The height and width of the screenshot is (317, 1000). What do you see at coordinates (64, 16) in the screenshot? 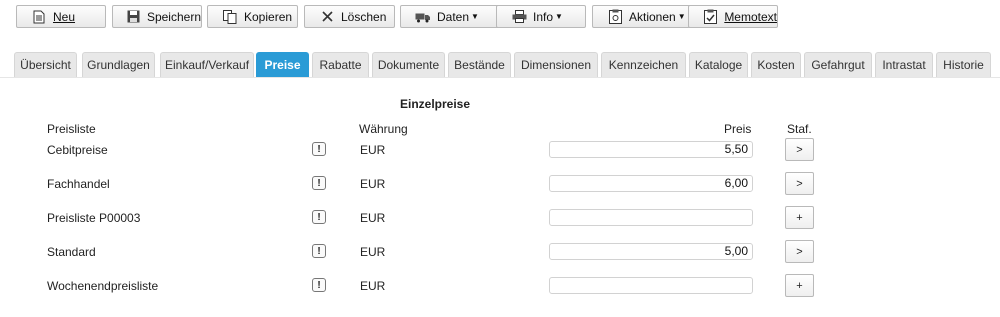
I see `new-button-label: Neu` at bounding box center [64, 16].